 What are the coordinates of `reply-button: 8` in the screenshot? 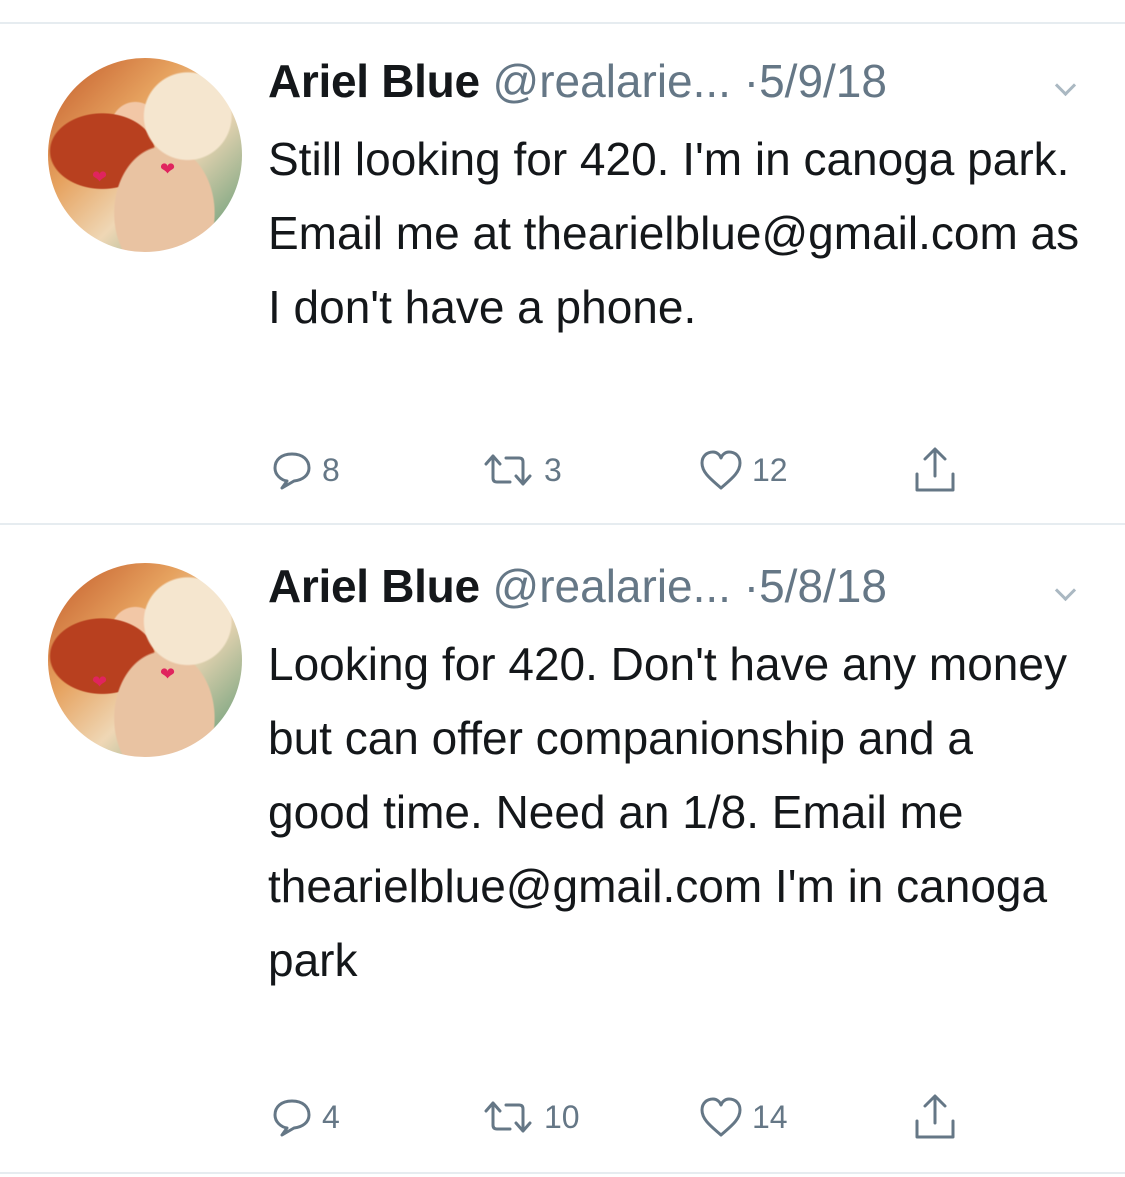 It's located at (305, 470).